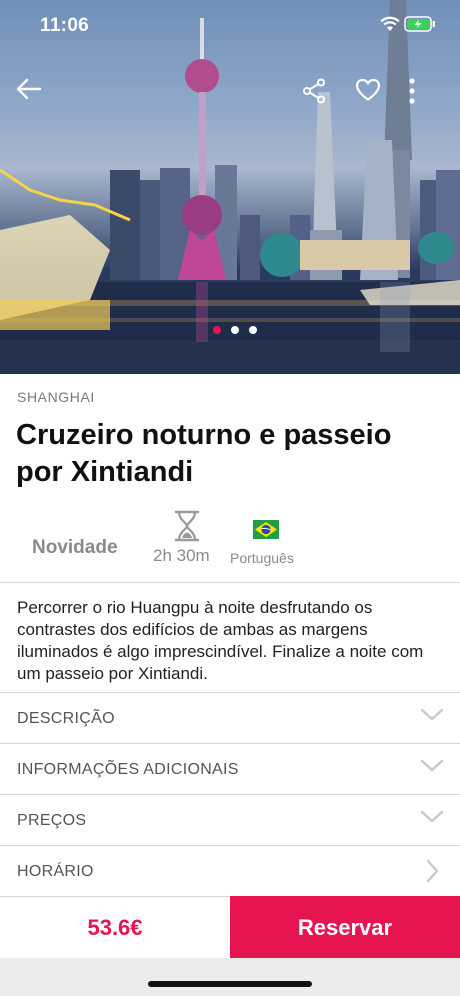  What do you see at coordinates (230, 25) in the screenshot?
I see `status-bar: 11:06` at bounding box center [230, 25].